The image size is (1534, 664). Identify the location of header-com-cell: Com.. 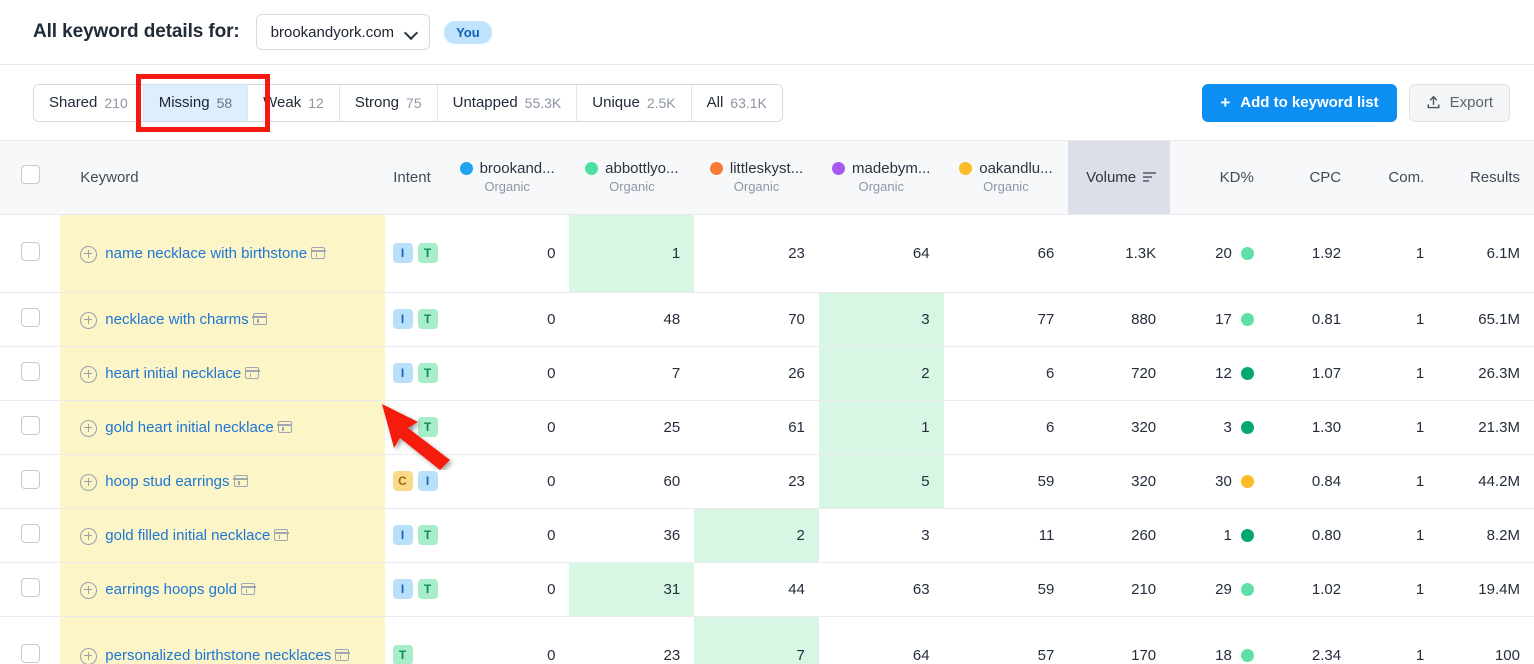
(1397, 178).